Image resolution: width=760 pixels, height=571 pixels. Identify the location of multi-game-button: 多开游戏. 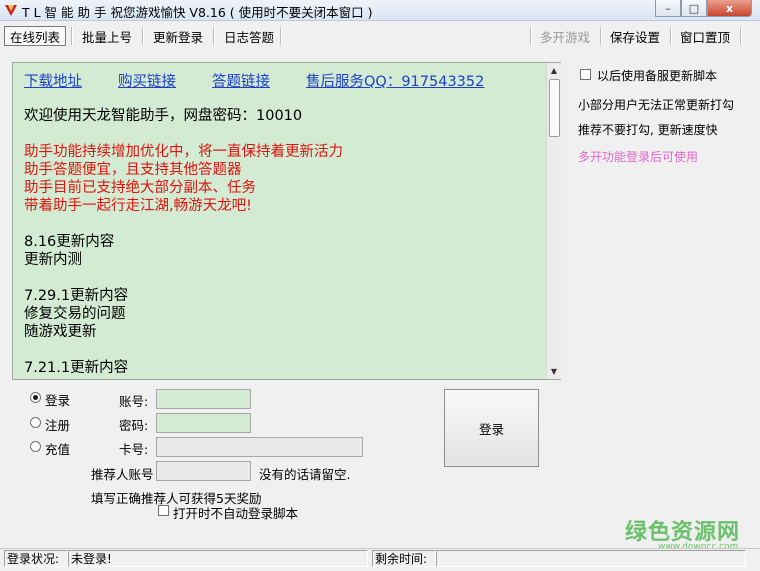
(565, 36).